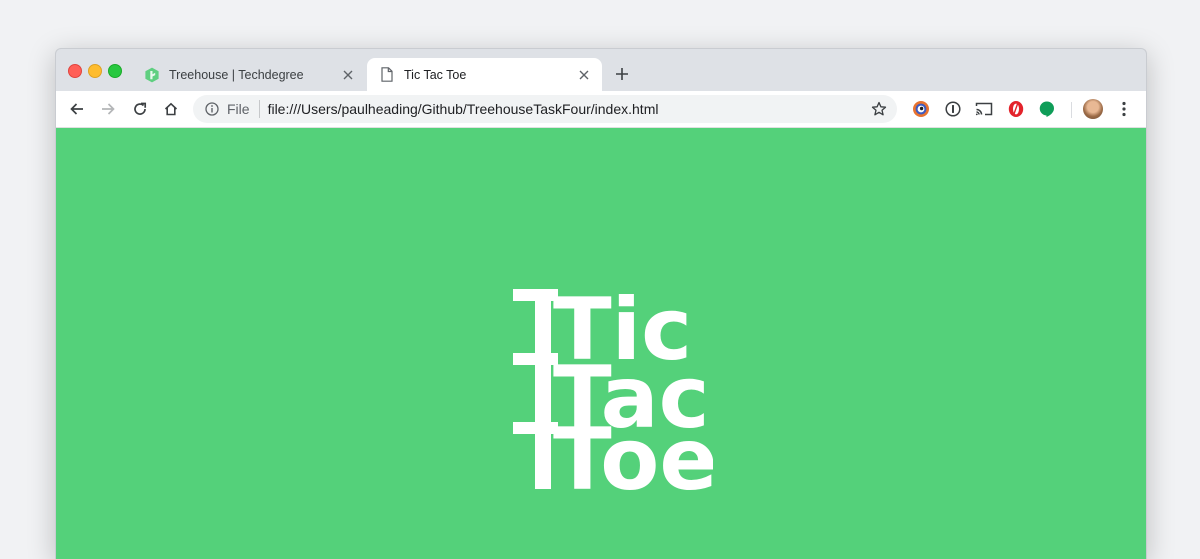 The image size is (1200, 559). I want to click on tab-strip: Treehouse | Techdegree Tic Tac Toe, so click(601, 70).